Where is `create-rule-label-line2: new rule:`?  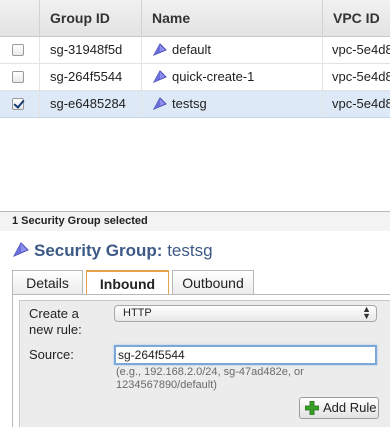
create-rule-label-line2: new rule: is located at coordinates (55, 329).